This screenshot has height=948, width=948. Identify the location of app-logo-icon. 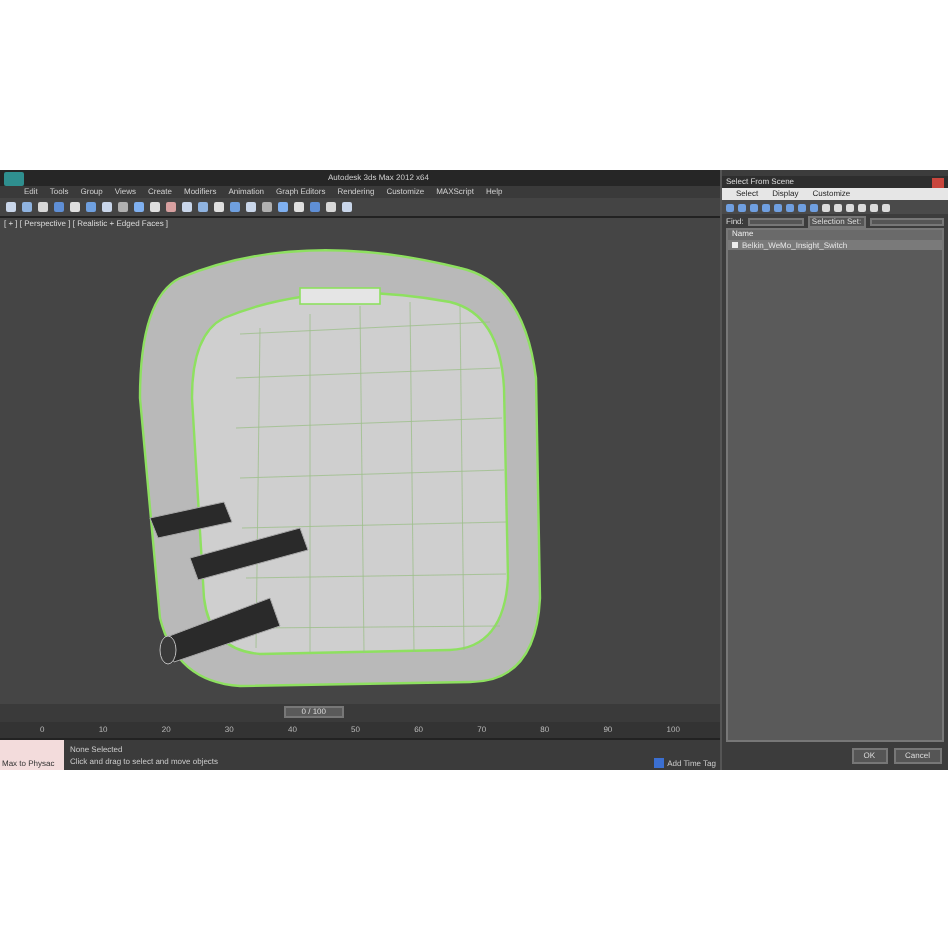
(14, 178).